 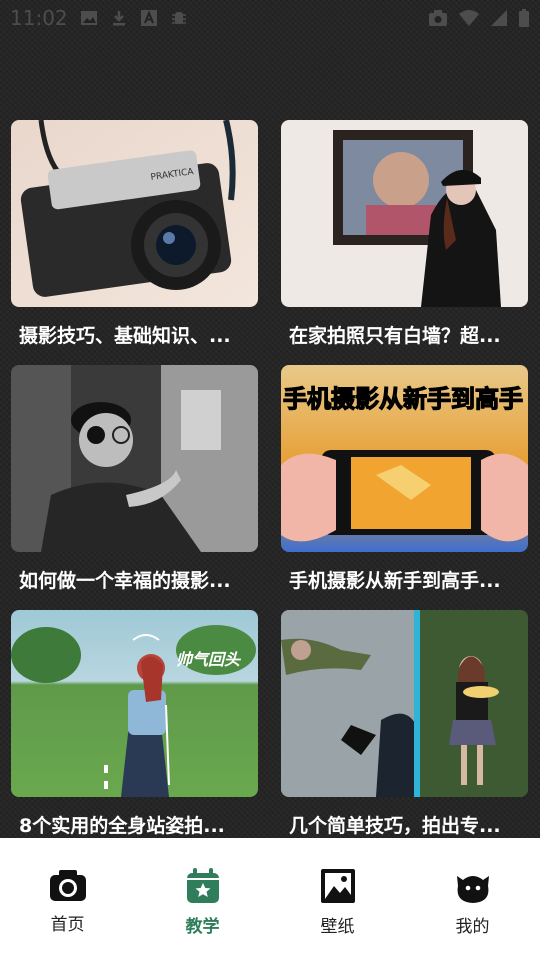 What do you see at coordinates (403, 399) in the screenshot?
I see `thumbnail-banner-text: 手机摄影从新手到高手` at bounding box center [403, 399].